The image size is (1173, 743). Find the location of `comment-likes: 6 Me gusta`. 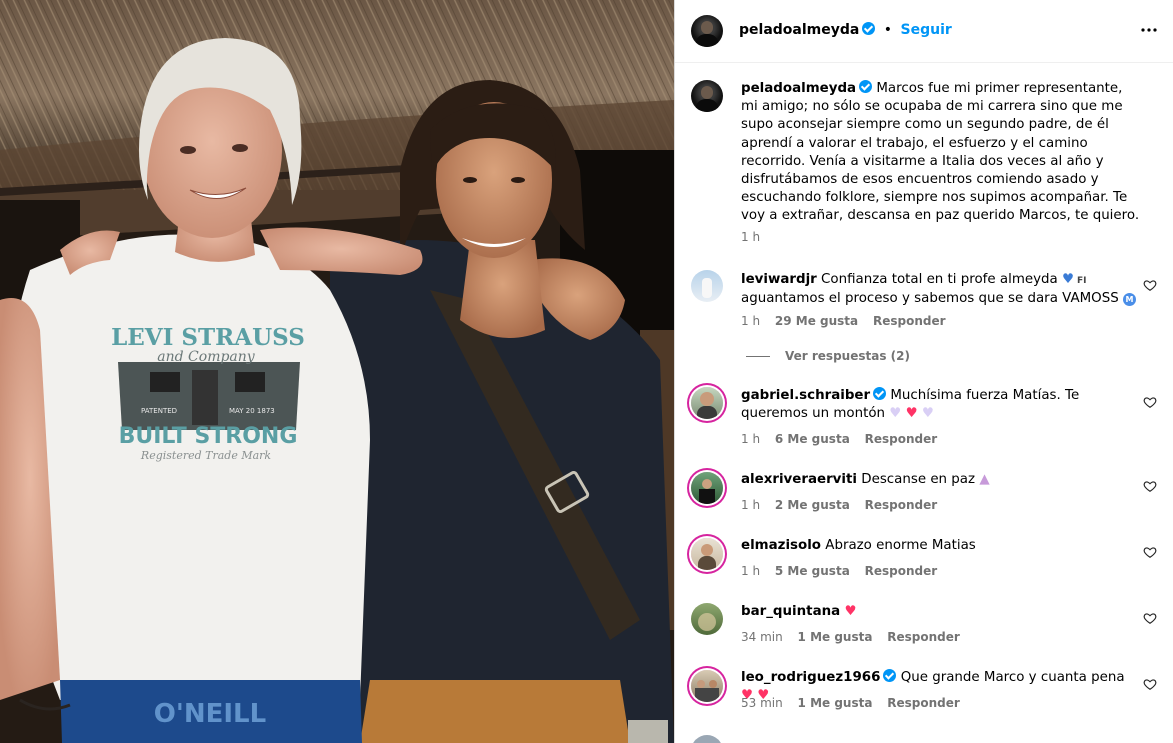

comment-likes: 6 Me gusta is located at coordinates (812, 439).